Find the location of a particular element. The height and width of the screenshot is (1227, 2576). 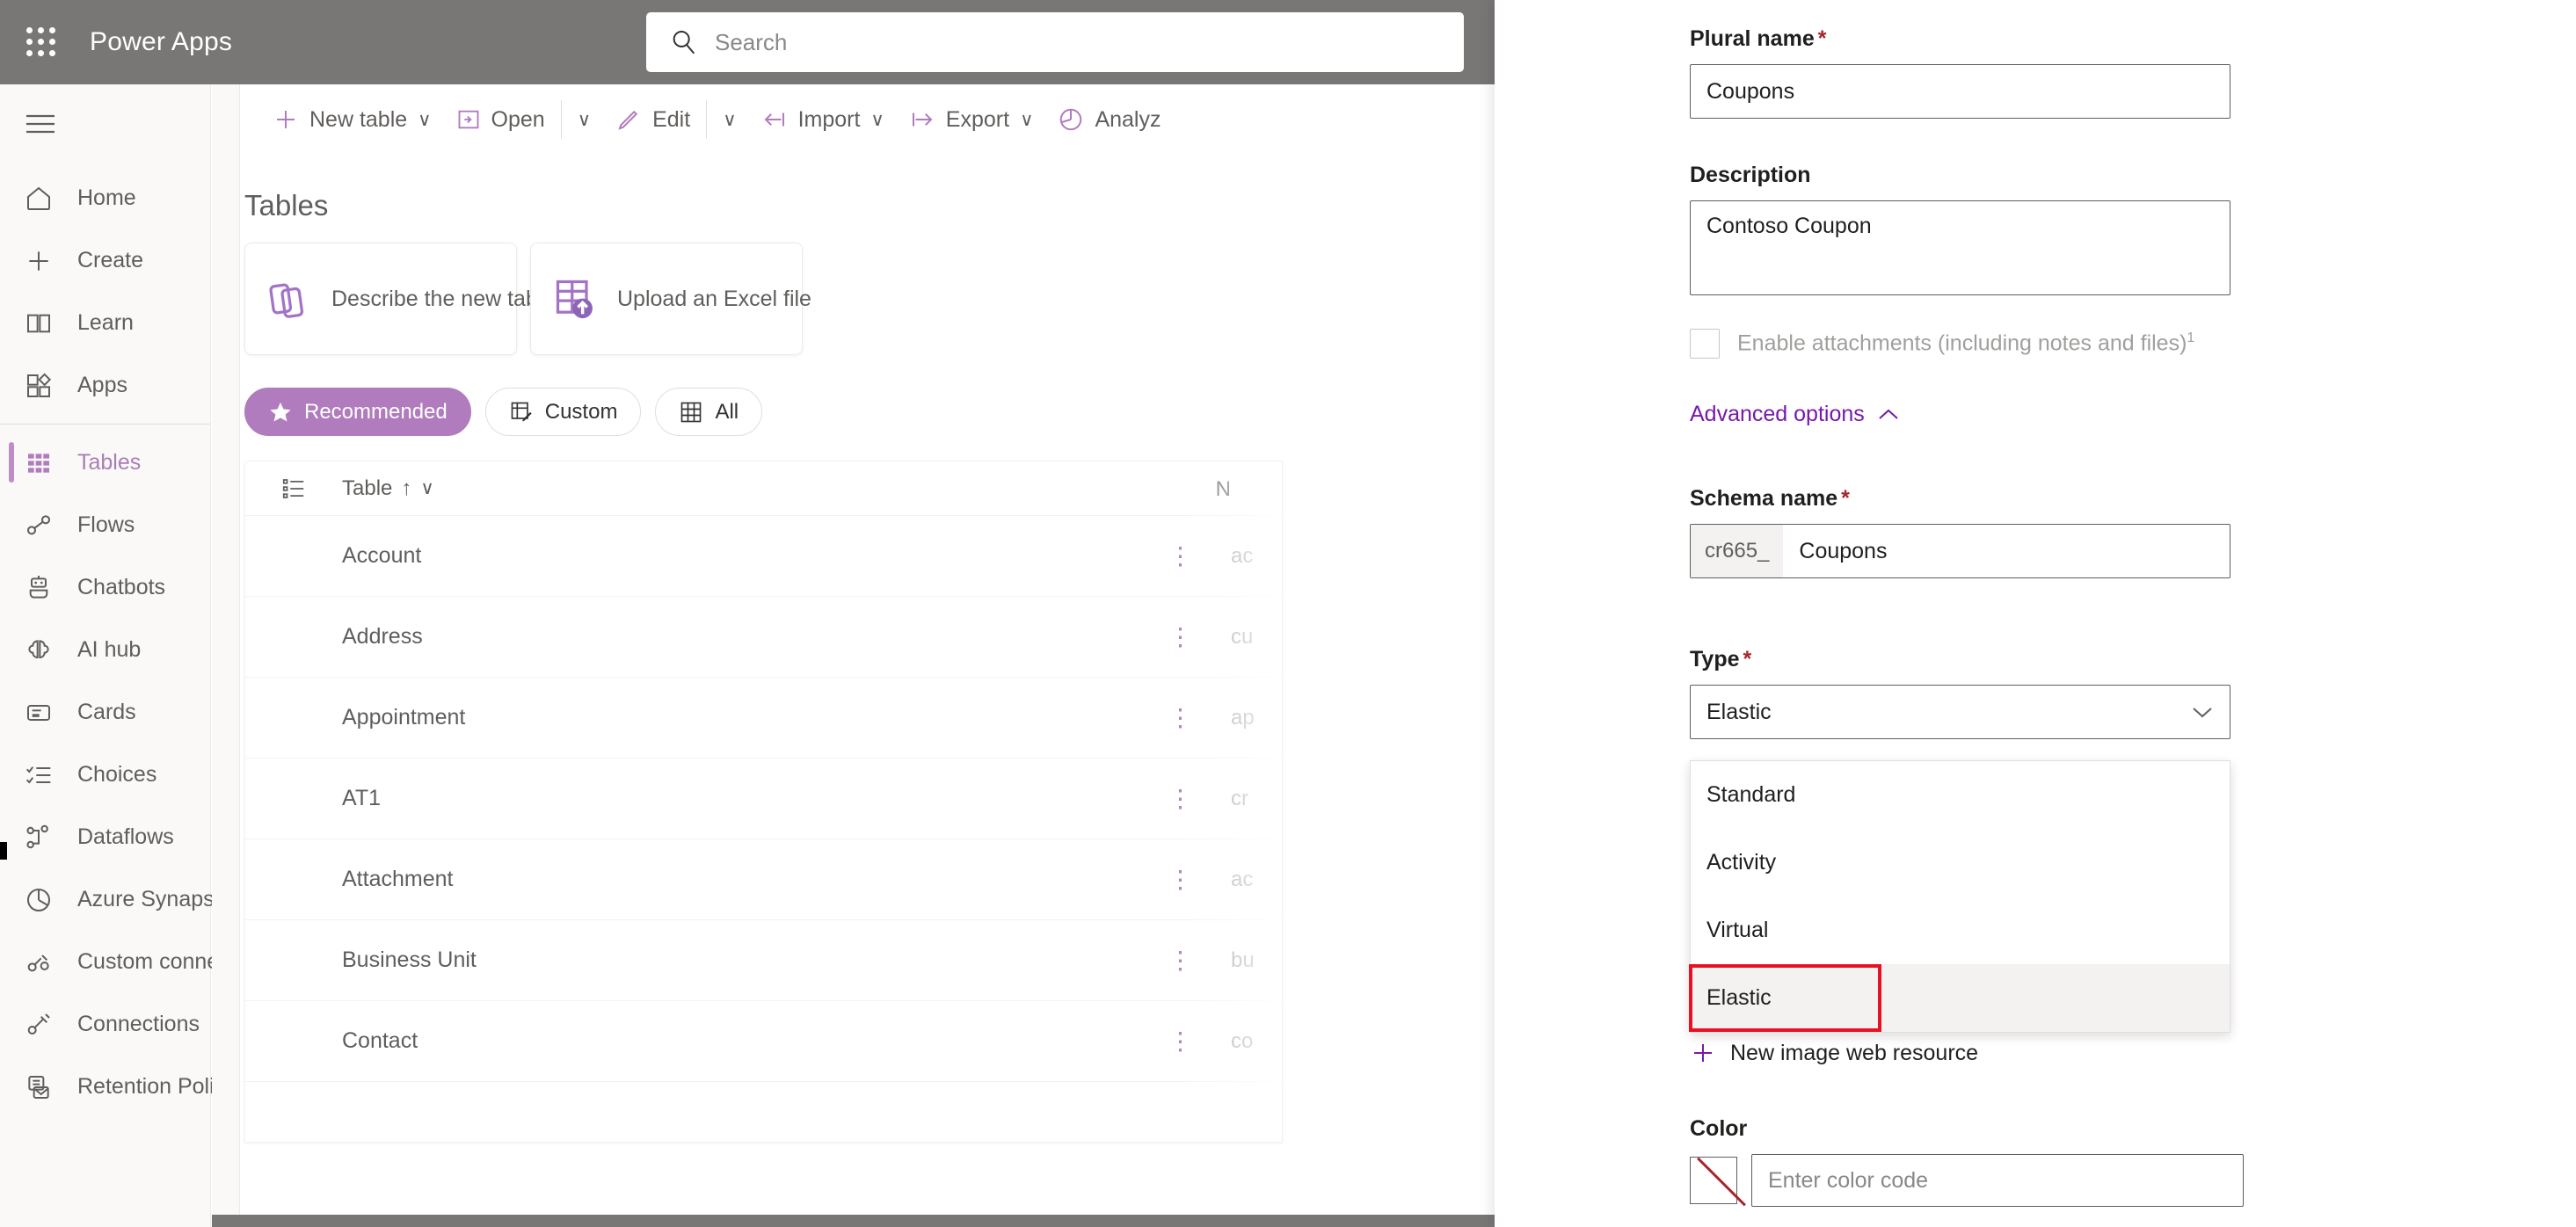

column-header-name: N is located at coordinates (1223, 489).